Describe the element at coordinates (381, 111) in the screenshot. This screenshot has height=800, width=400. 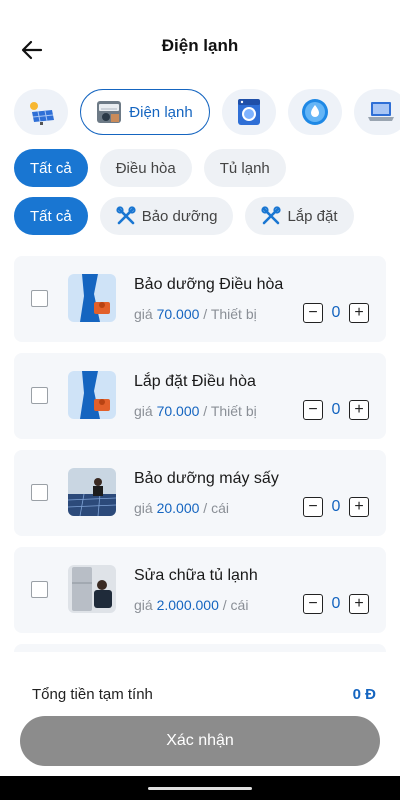
I see `laptop-icon` at that location.